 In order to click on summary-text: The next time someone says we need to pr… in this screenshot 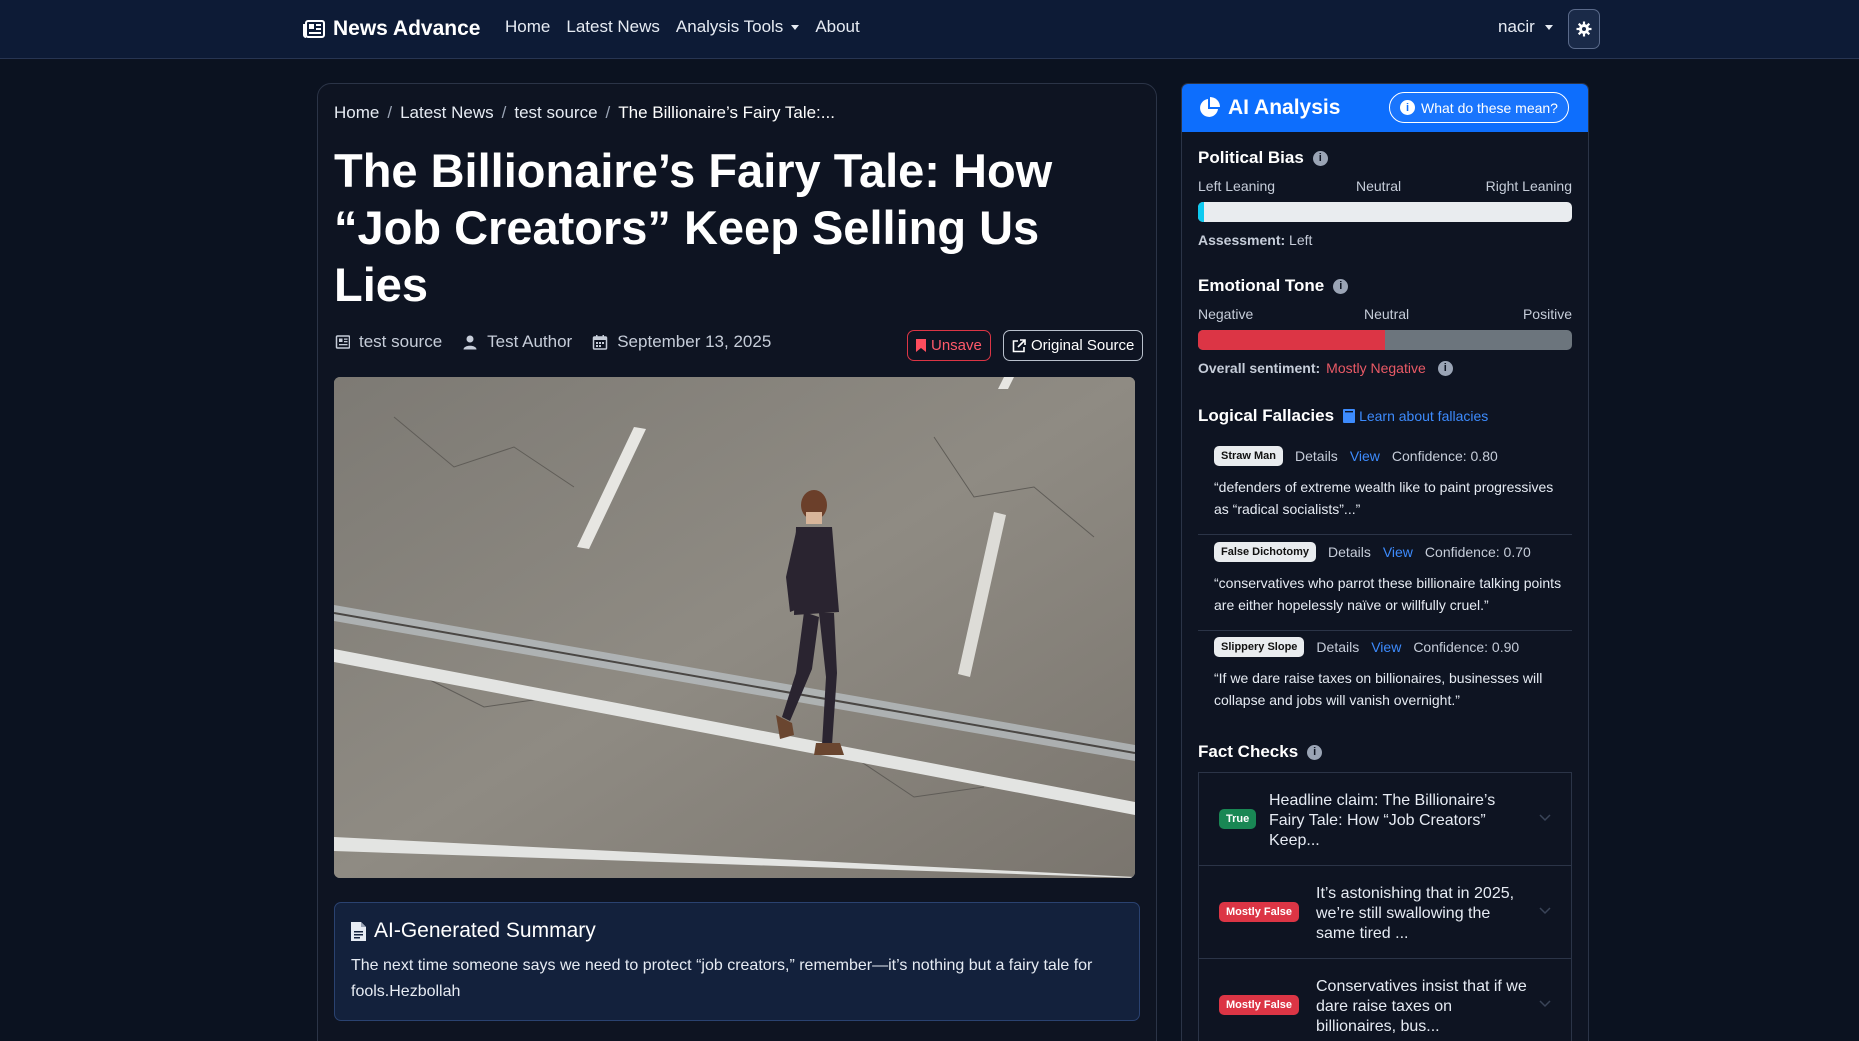, I will do `click(722, 978)`.